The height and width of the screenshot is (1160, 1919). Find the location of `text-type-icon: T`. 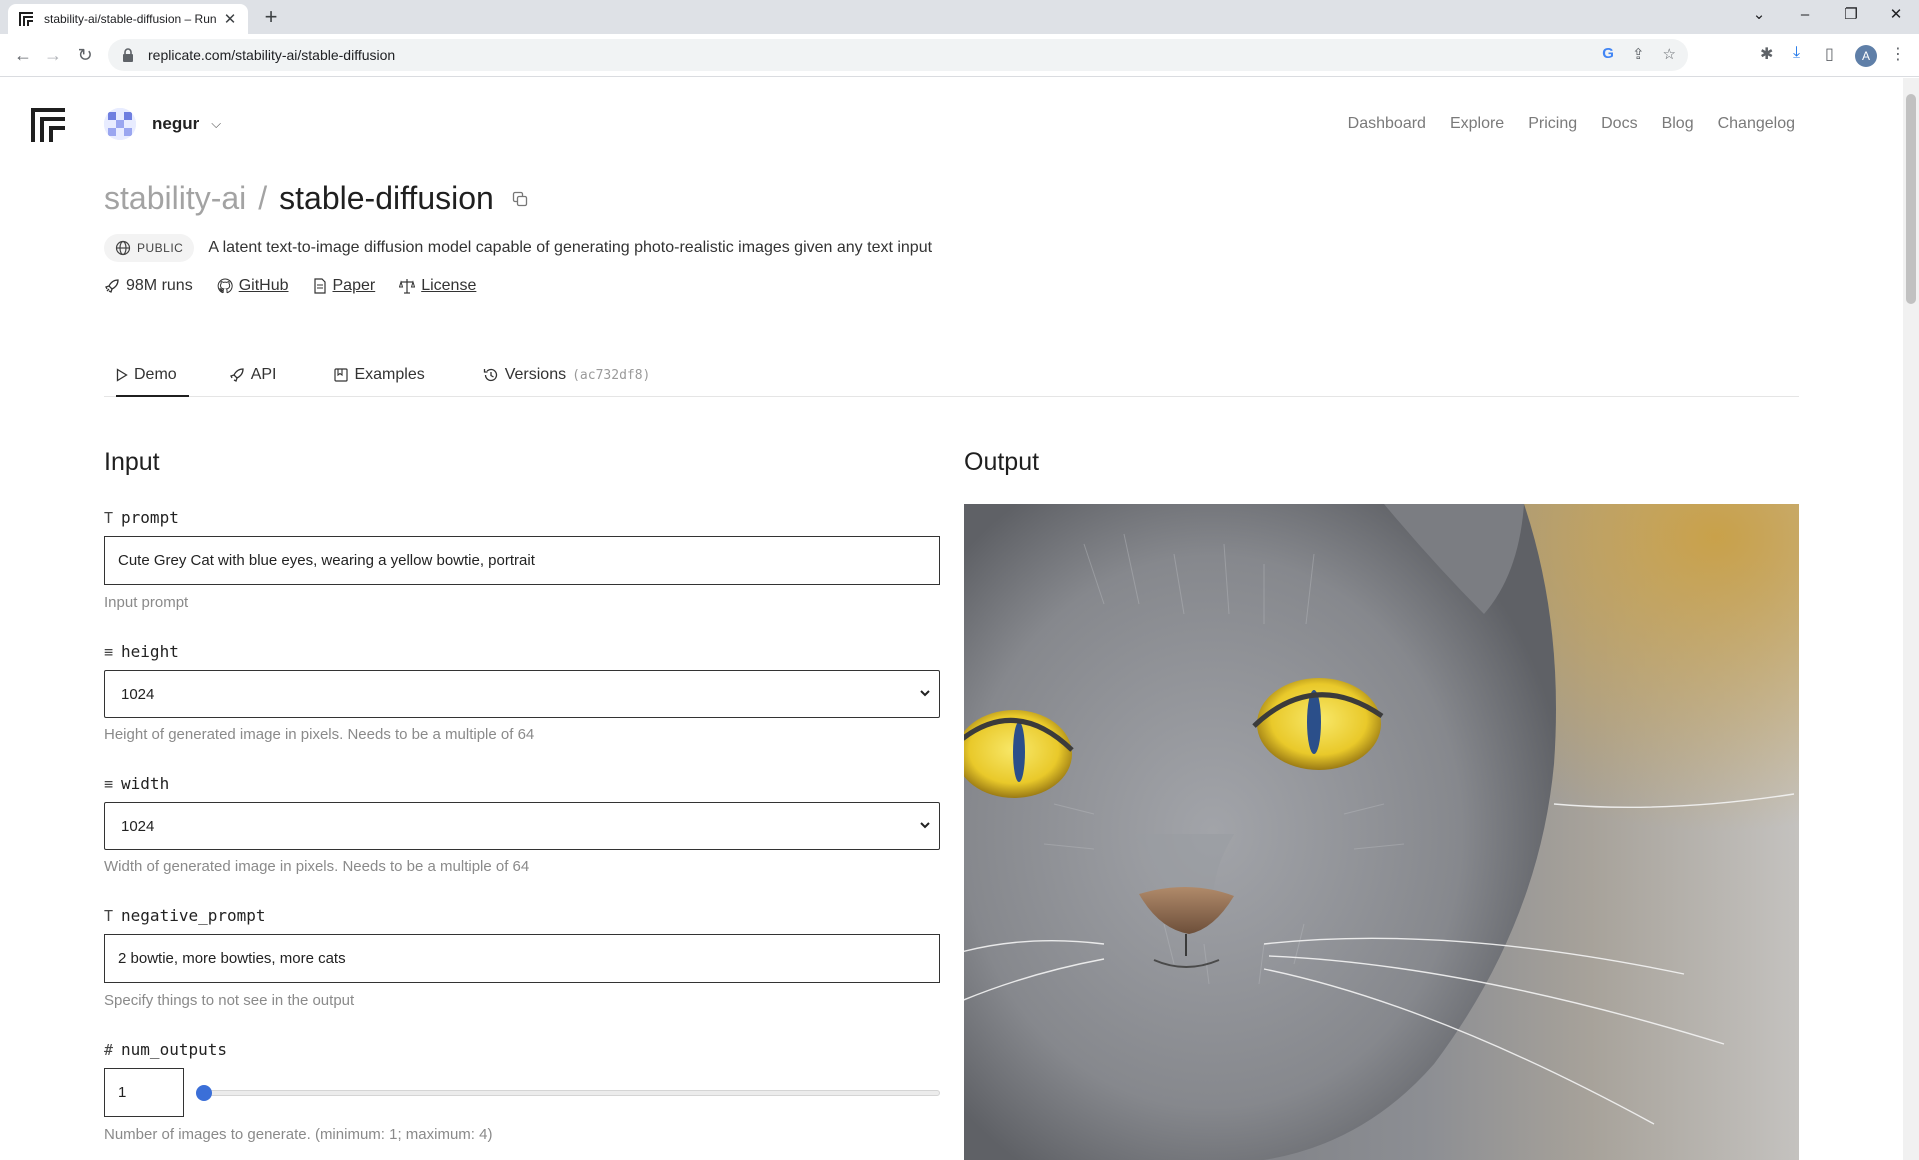

text-type-icon: T is located at coordinates (109, 517).